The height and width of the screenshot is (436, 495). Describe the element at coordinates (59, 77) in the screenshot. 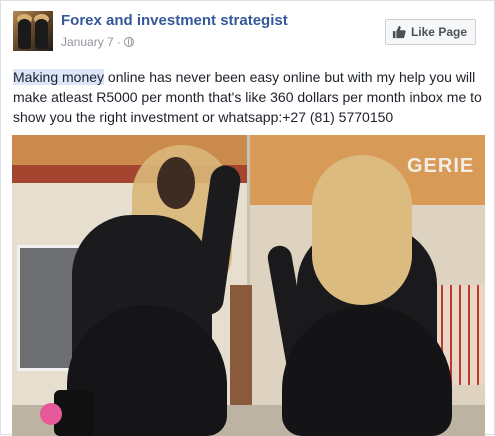

I see `post-text-highlight: Making money` at that location.